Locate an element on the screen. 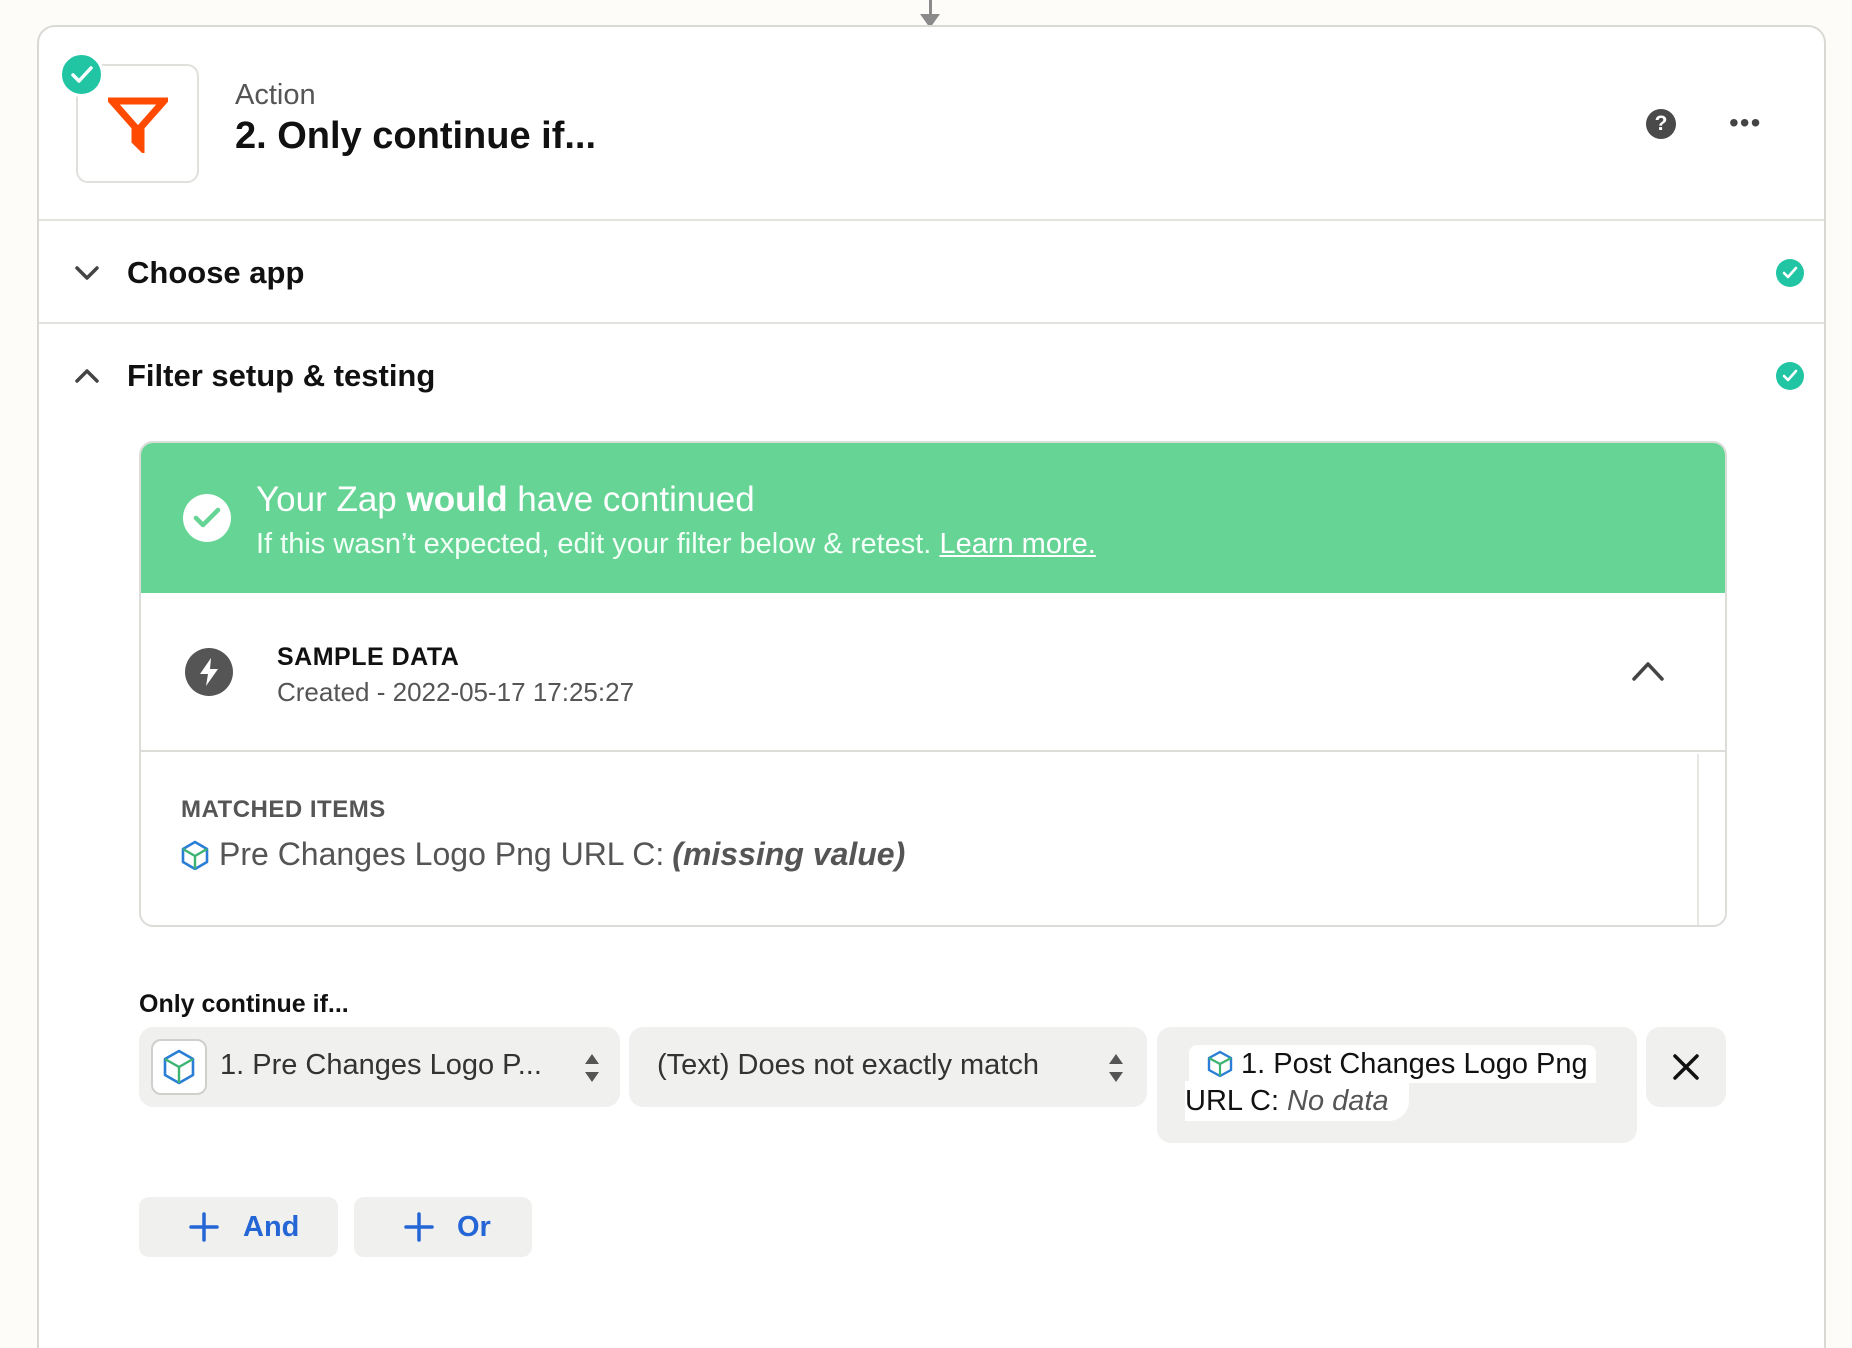 Image resolution: width=1852 pixels, height=1348 pixels. chevron-down-icon is located at coordinates (87, 273).